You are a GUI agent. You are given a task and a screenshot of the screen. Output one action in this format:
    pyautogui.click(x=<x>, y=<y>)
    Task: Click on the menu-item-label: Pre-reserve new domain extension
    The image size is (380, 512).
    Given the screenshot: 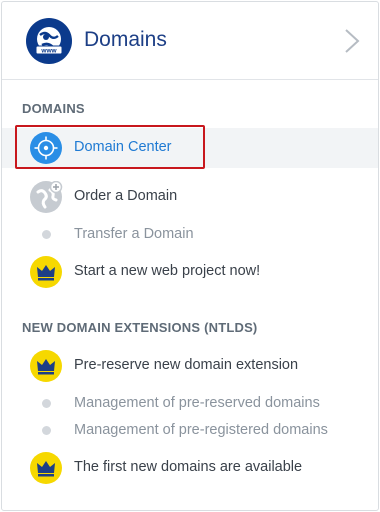 What is the action you would take?
    pyautogui.click(x=186, y=365)
    